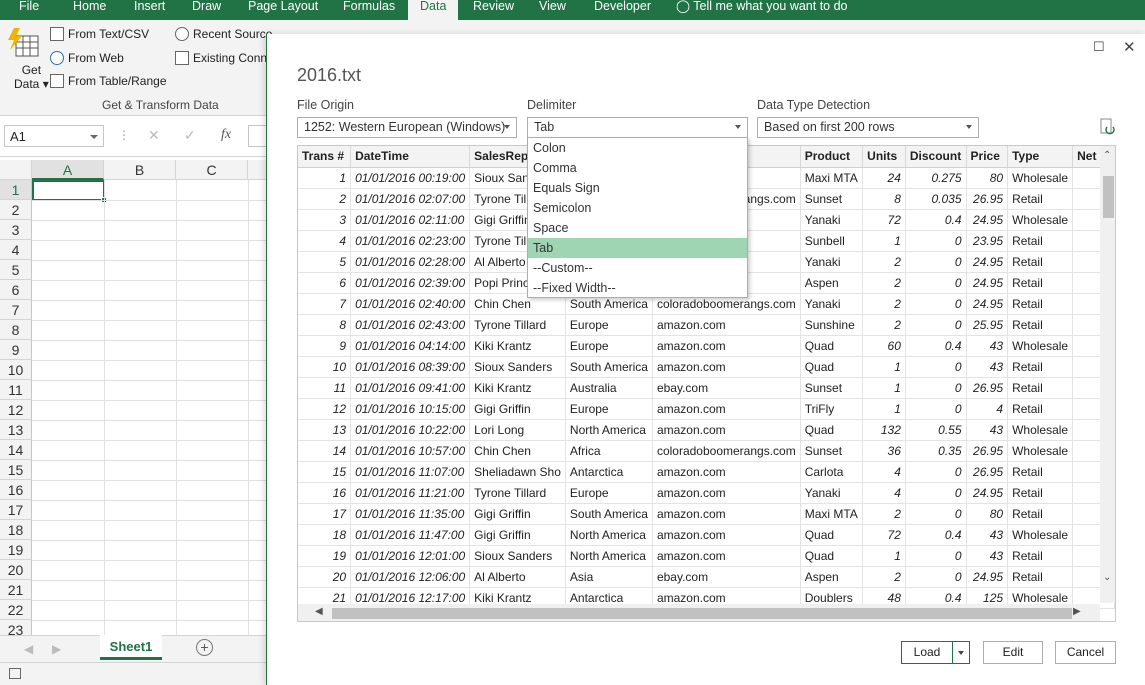  Describe the element at coordinates (16, 627) in the screenshot. I see `row-header: 23` at that location.